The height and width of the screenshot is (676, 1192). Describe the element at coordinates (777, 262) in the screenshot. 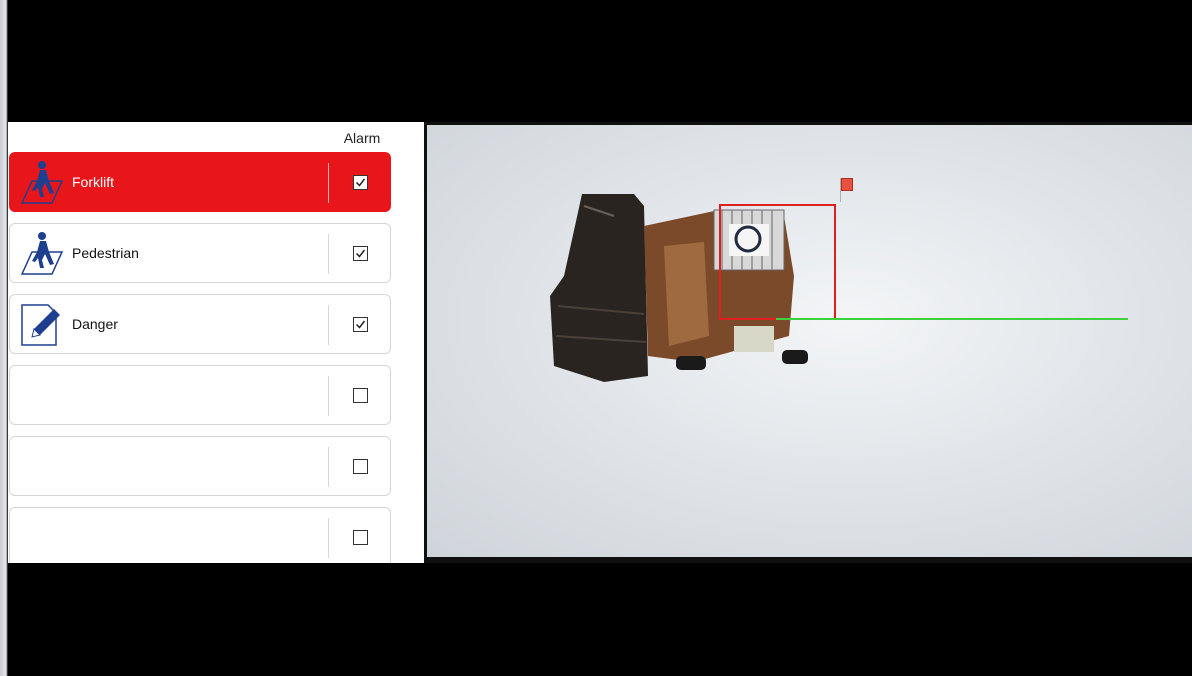

I see `detection-bounding-box` at that location.